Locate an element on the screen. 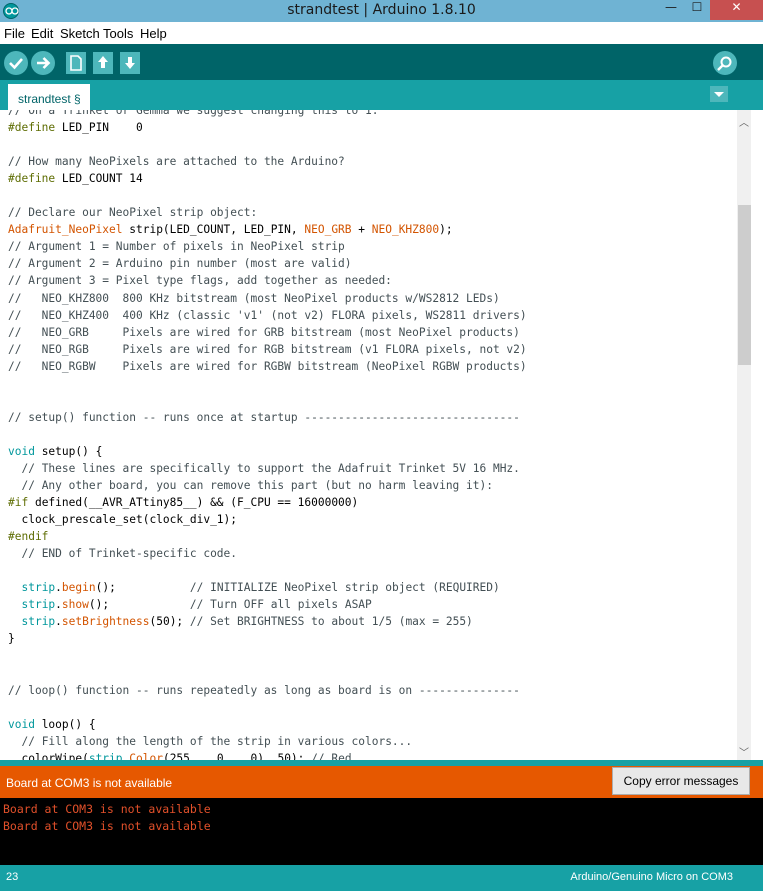  upload-icon is located at coordinates (44, 63).